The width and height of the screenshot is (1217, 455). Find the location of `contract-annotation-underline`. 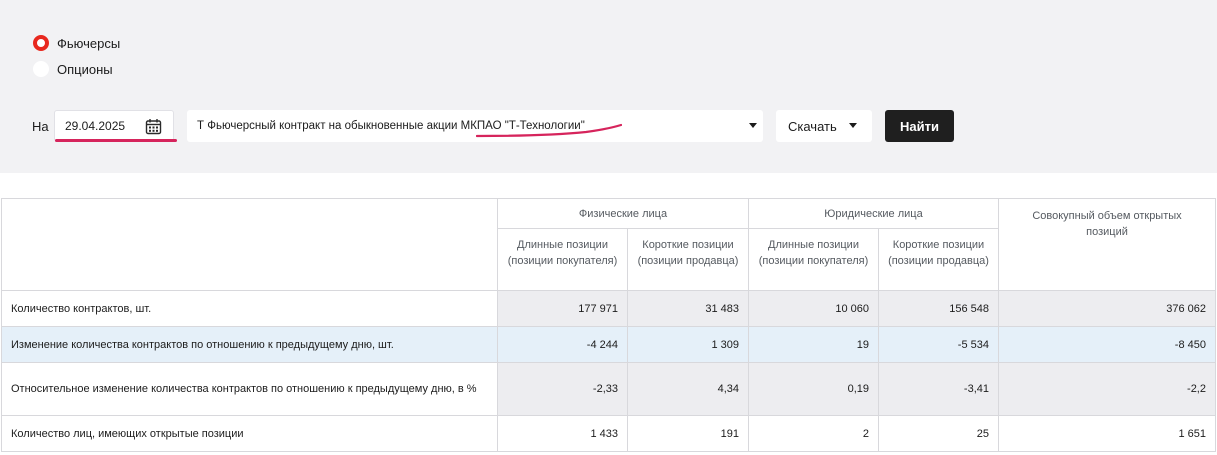

contract-annotation-underline is located at coordinates (549, 130).